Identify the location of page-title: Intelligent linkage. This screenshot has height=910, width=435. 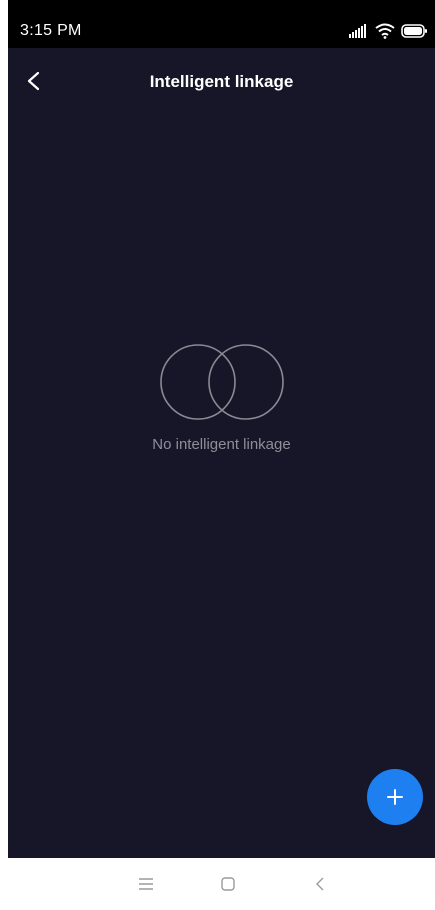
(221, 81).